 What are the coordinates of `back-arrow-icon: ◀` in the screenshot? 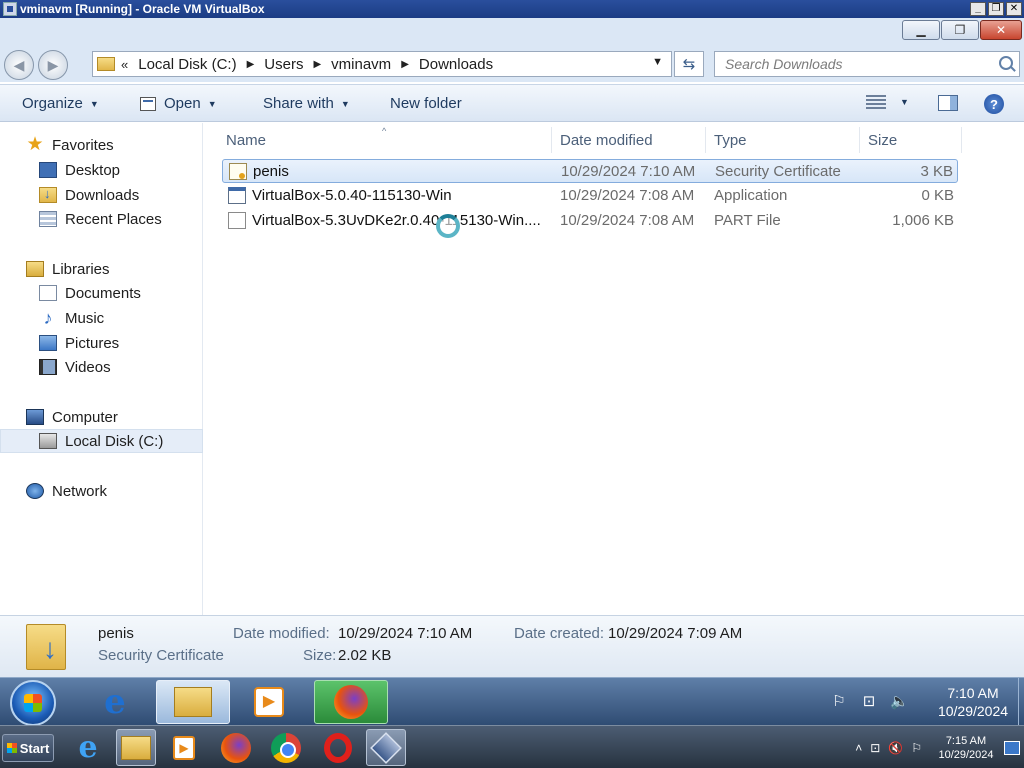 It's located at (19, 64).